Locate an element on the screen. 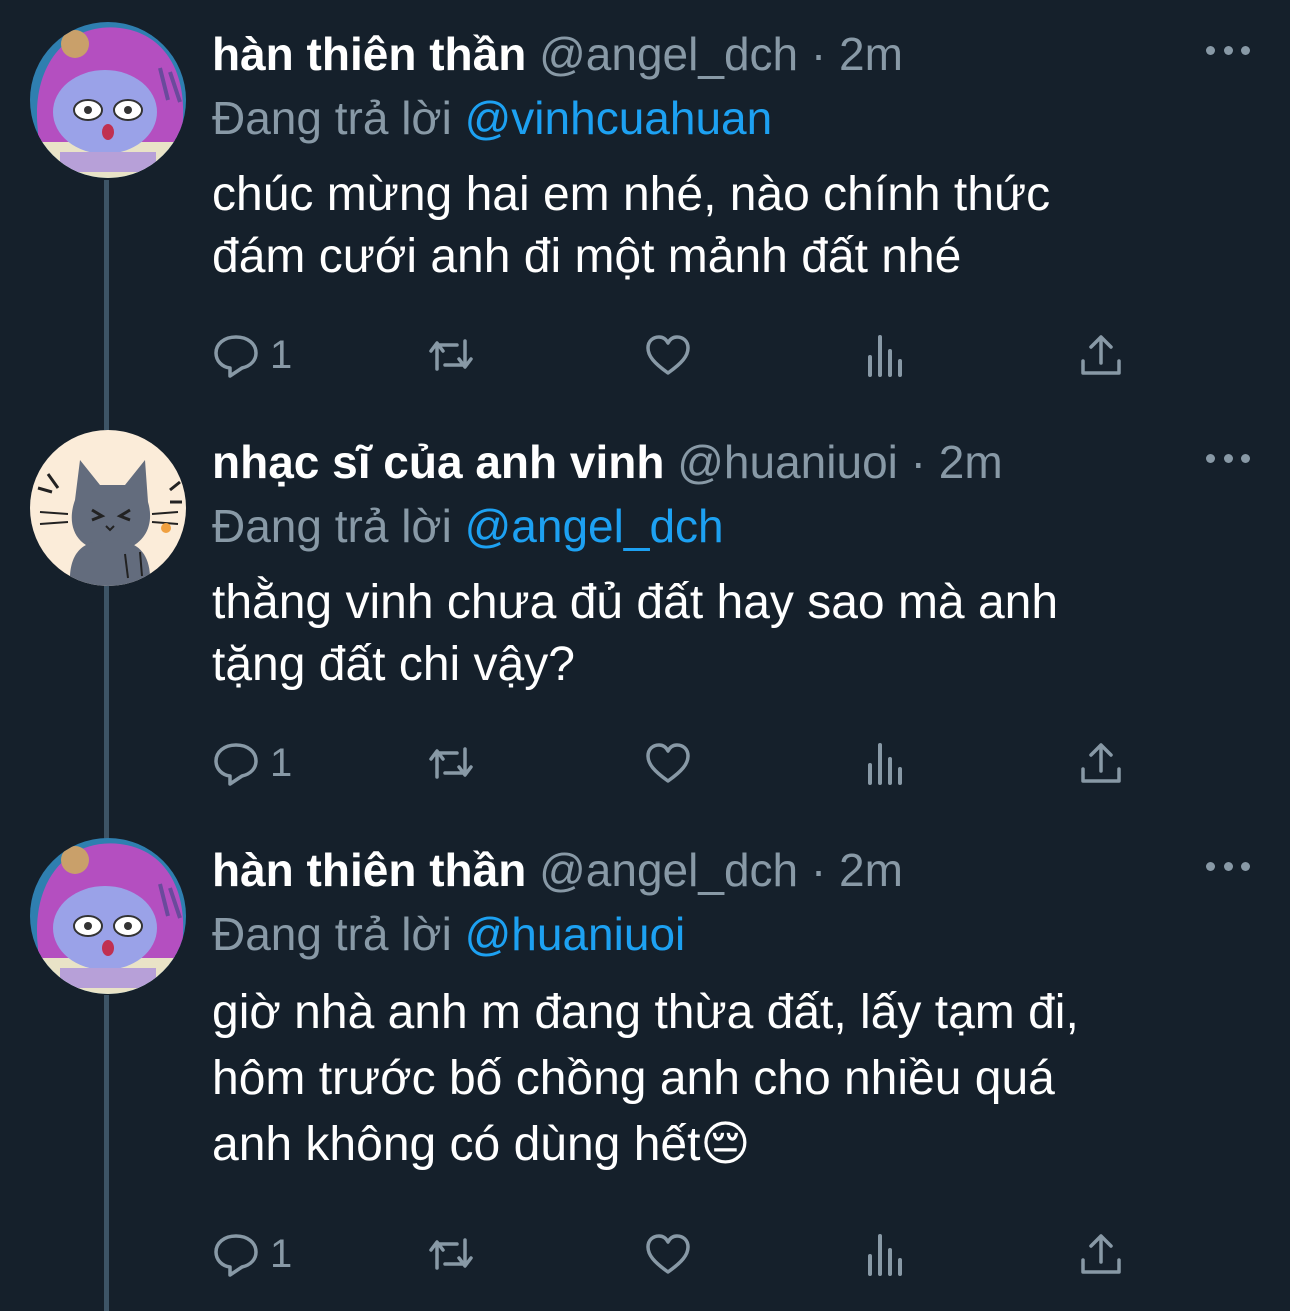  tweet-text-line: anh không có dùng hết😔 is located at coordinates (481, 1144).